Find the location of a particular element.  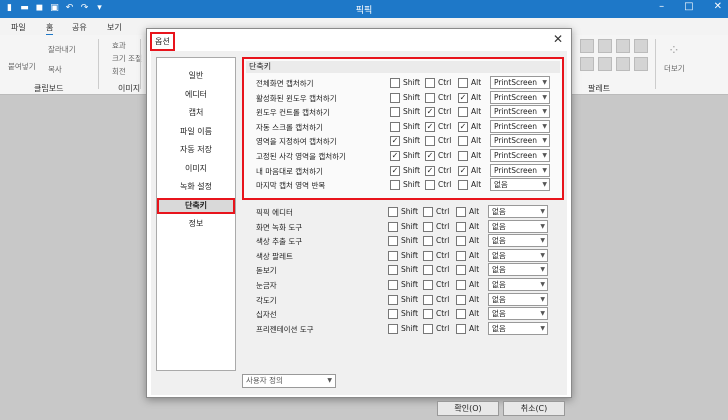

more-button: 더보기 is located at coordinates (674, 68).